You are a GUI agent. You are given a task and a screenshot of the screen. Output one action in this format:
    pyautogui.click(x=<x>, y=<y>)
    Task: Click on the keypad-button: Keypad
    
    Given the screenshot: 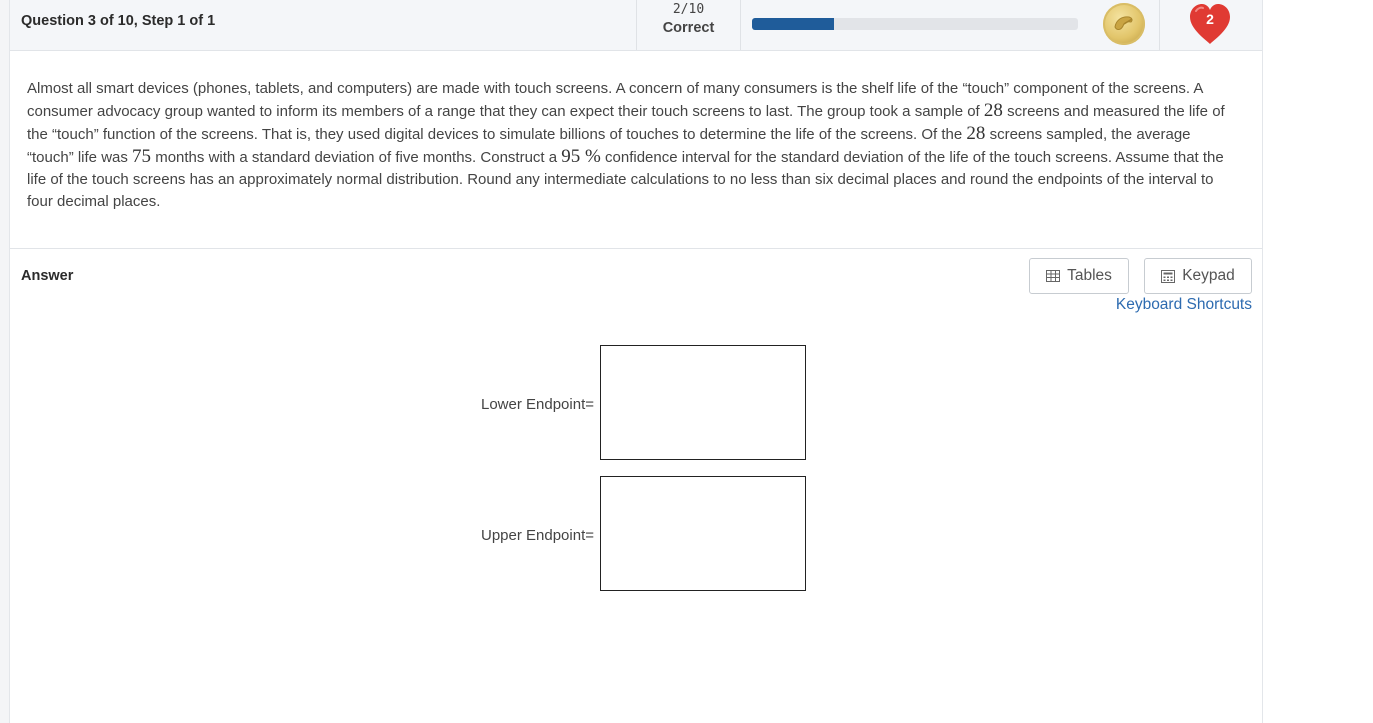 What is the action you would take?
    pyautogui.click(x=1198, y=276)
    